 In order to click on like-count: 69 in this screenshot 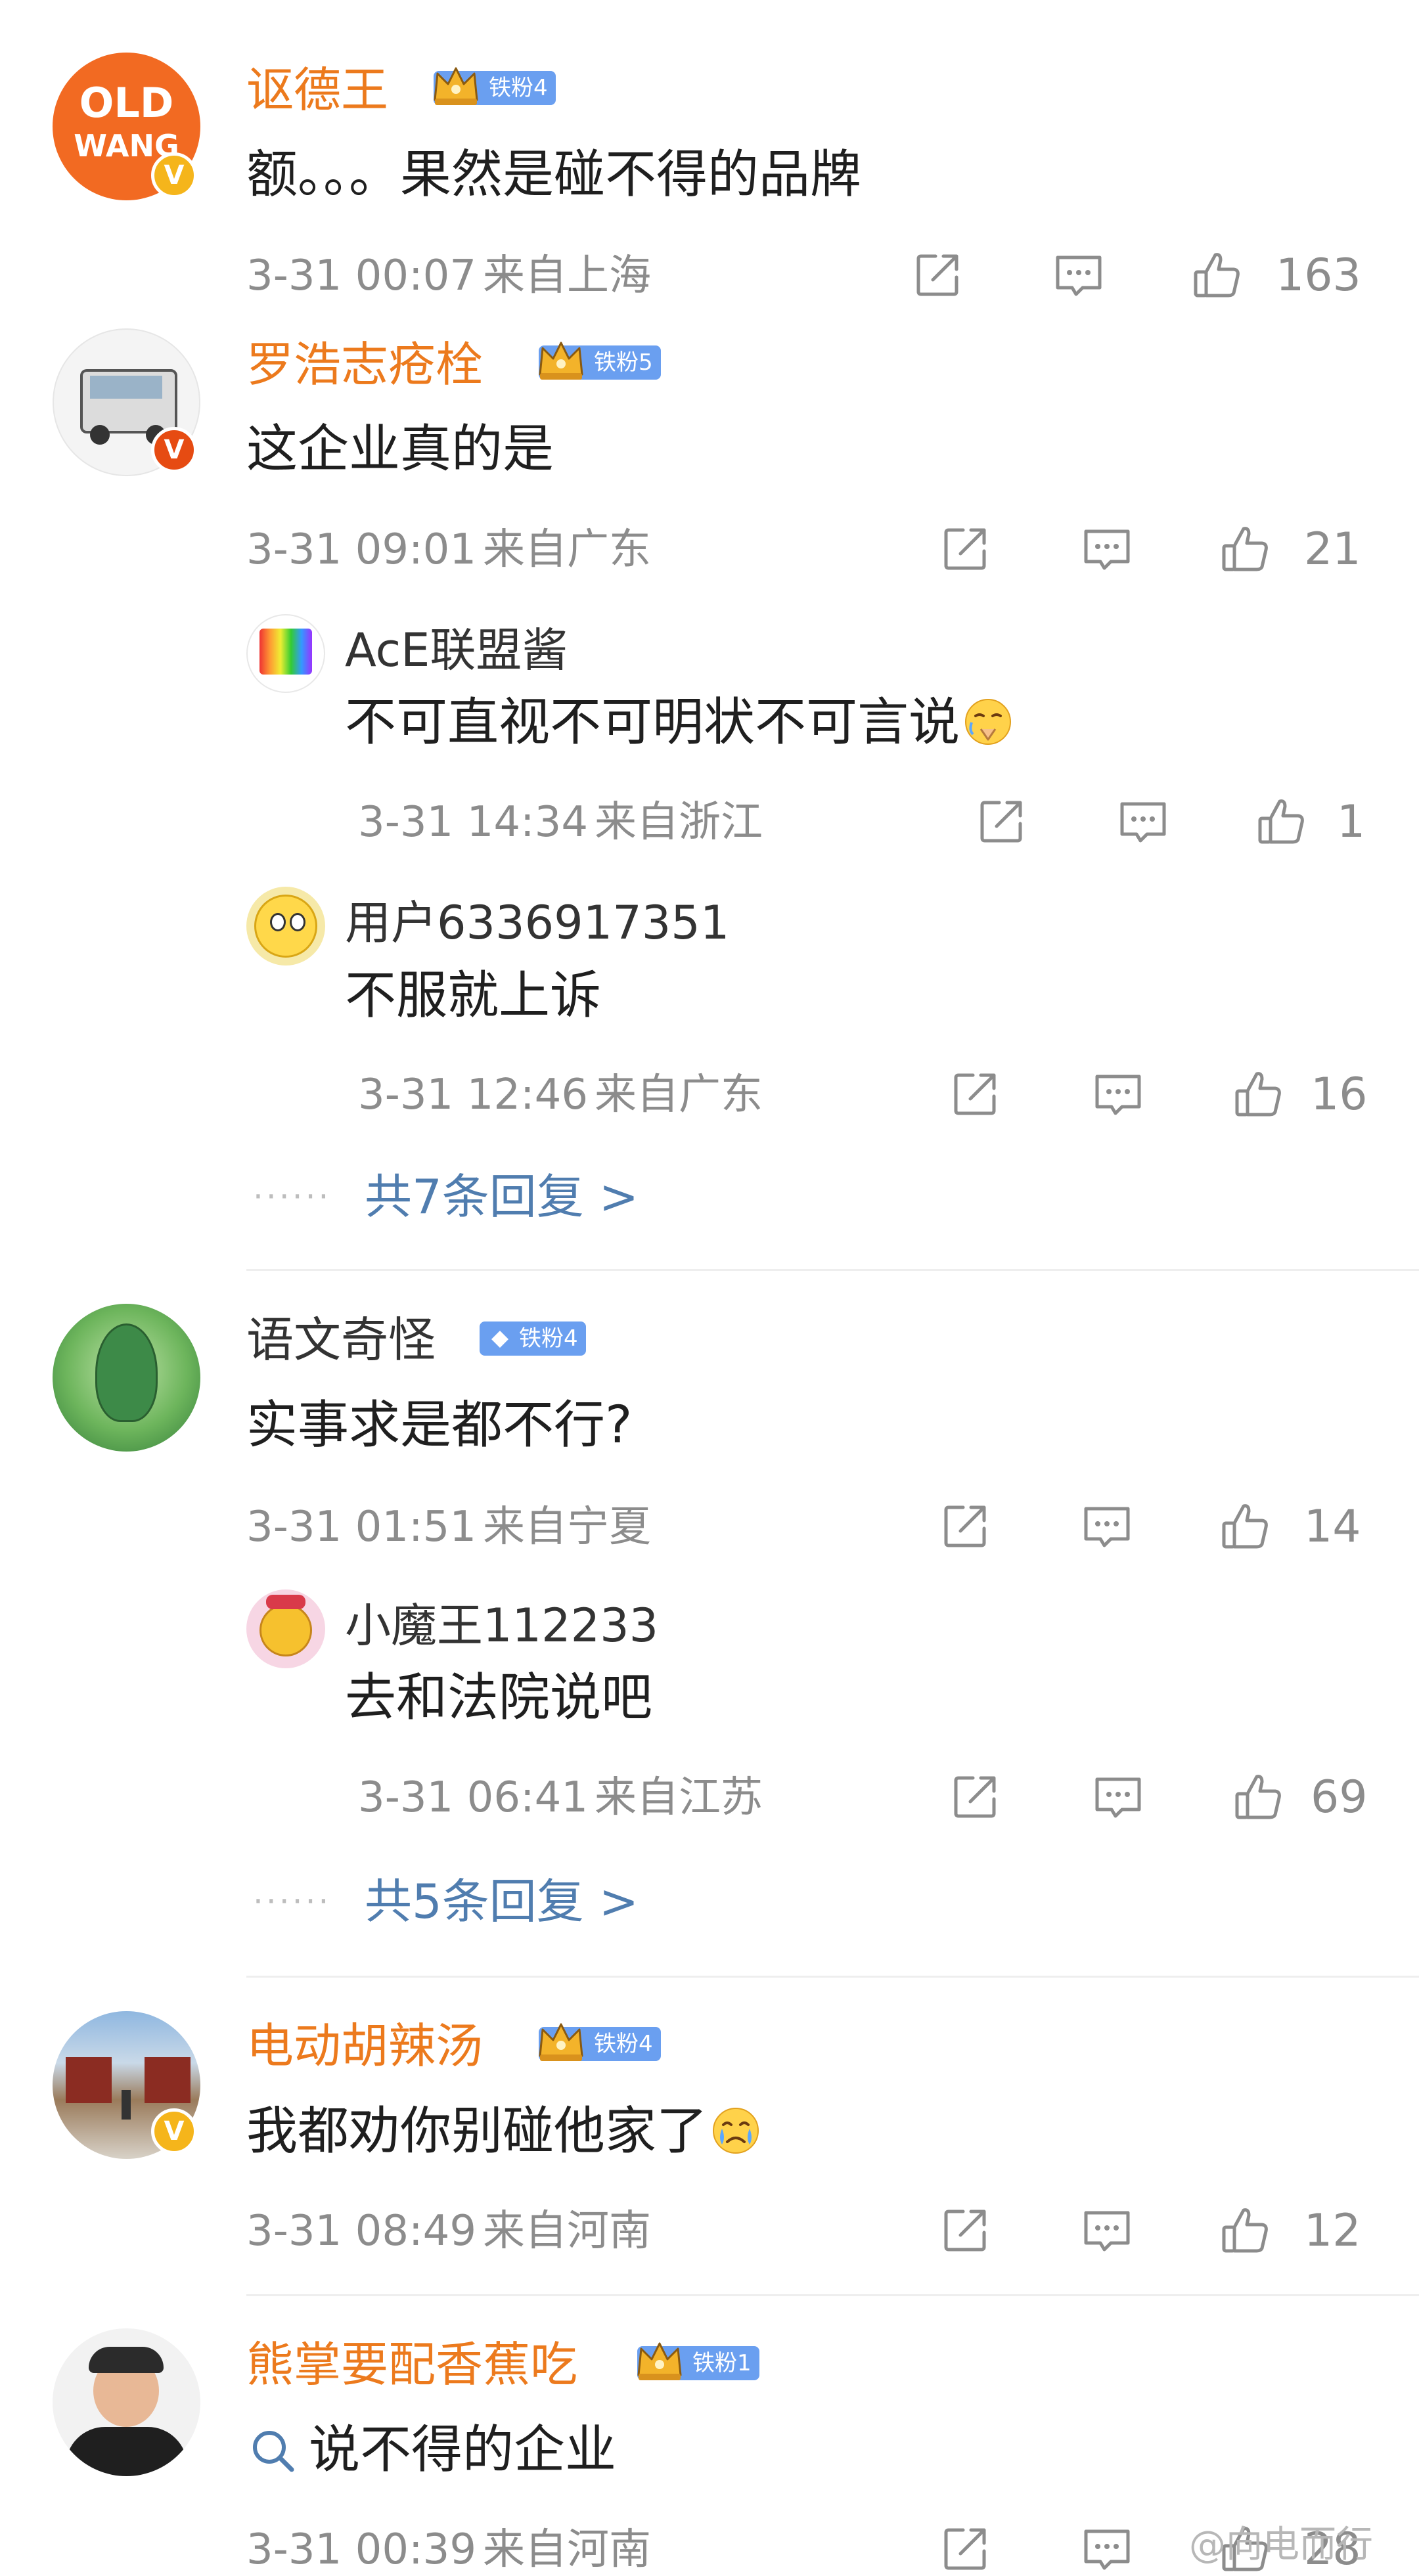, I will do `click(1339, 1797)`.